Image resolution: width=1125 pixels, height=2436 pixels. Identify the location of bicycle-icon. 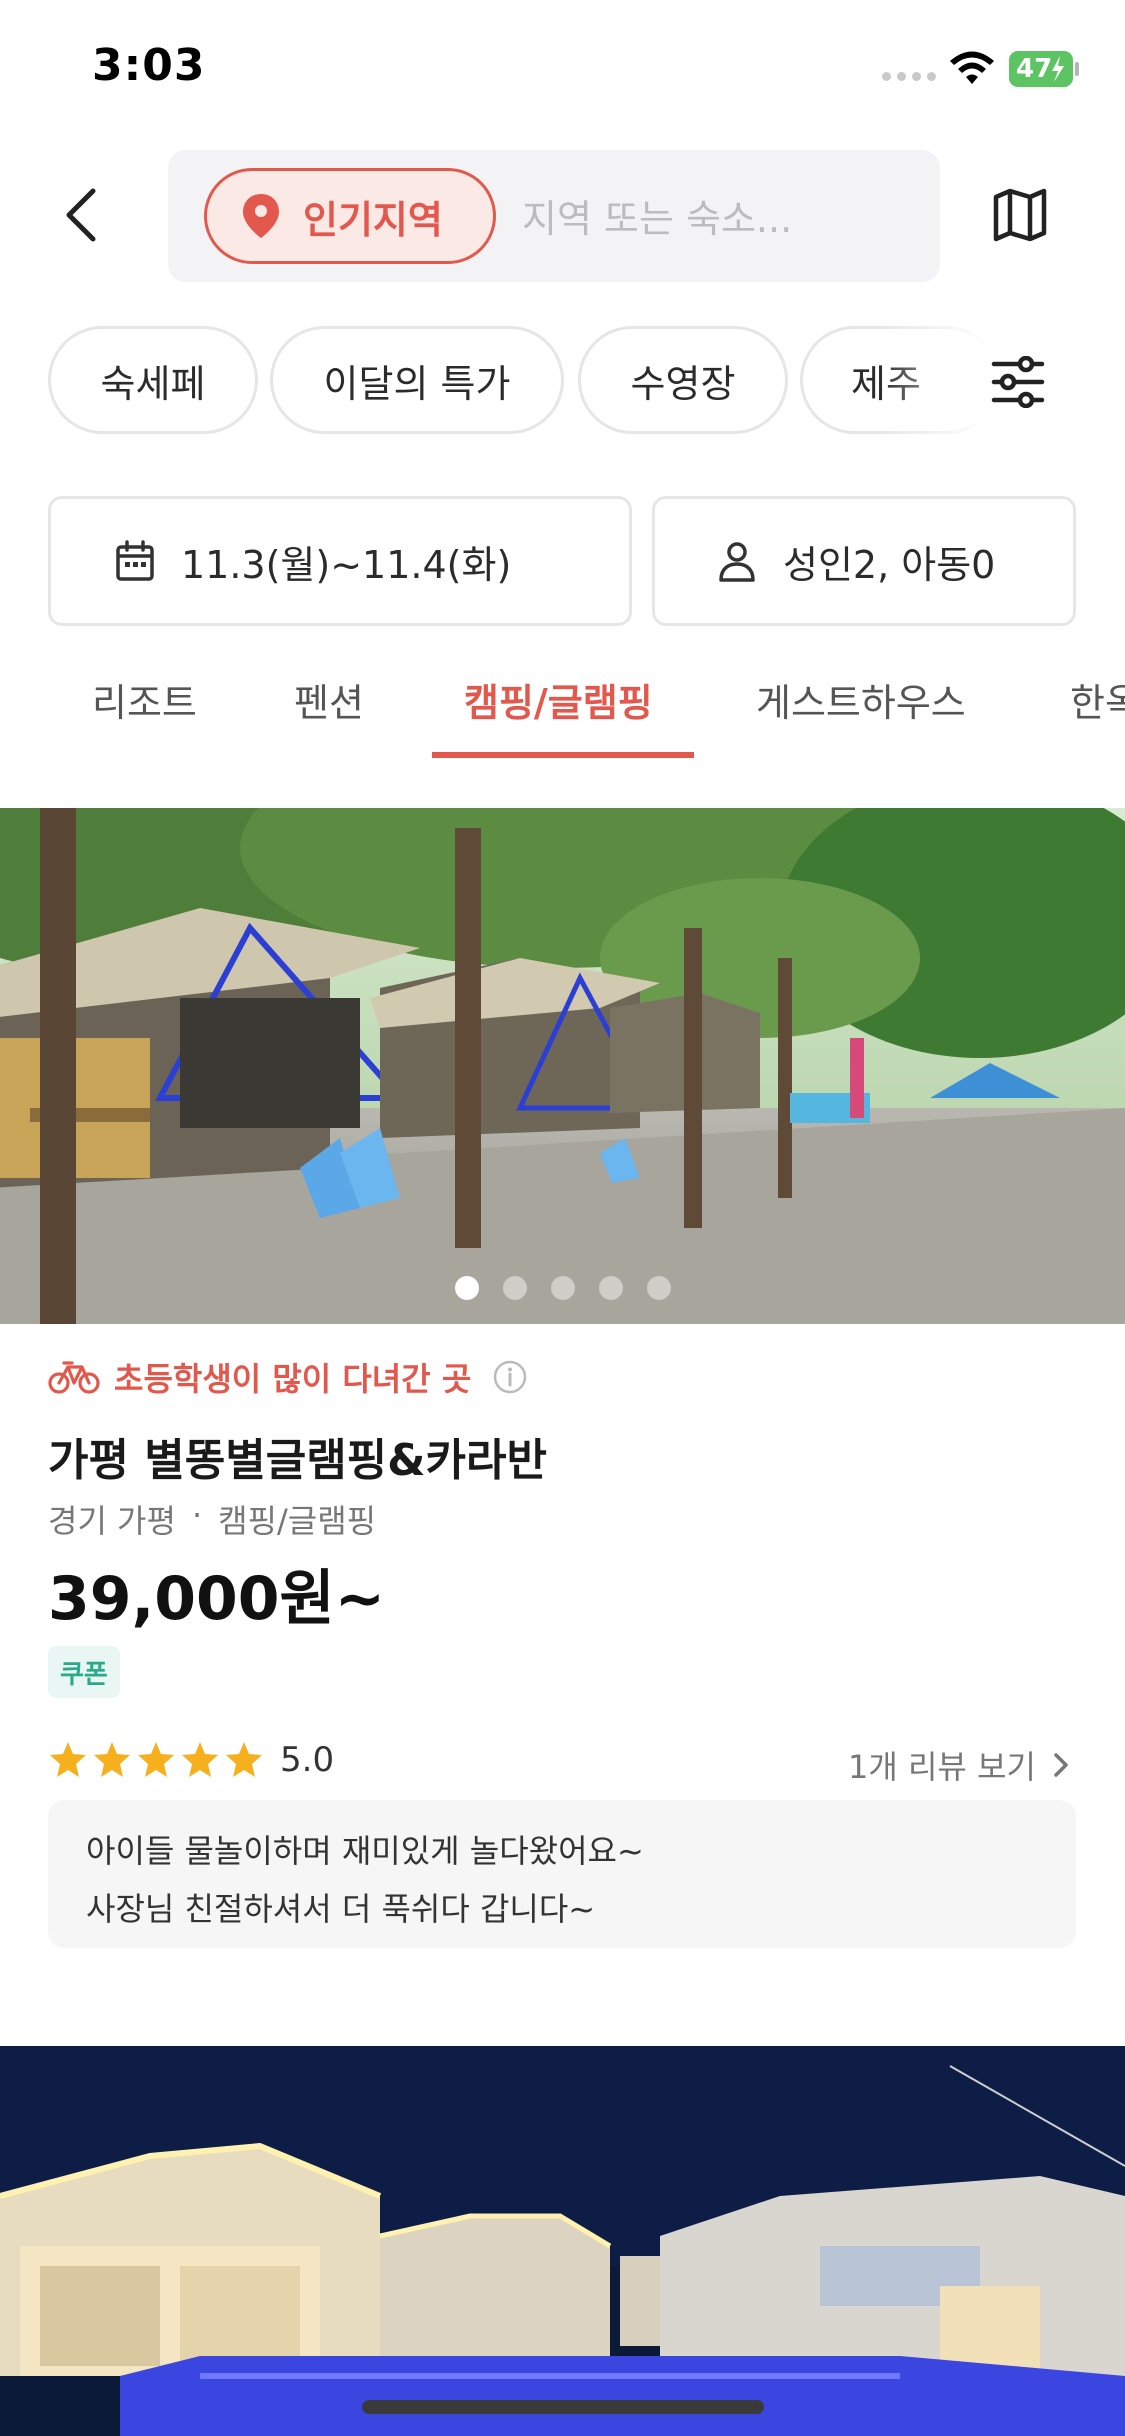
(74, 1377).